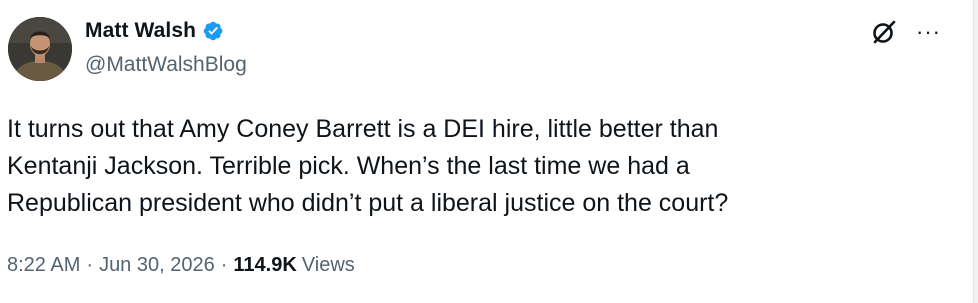 Image resolution: width=978 pixels, height=303 pixels. I want to click on avatar, so click(40, 49).